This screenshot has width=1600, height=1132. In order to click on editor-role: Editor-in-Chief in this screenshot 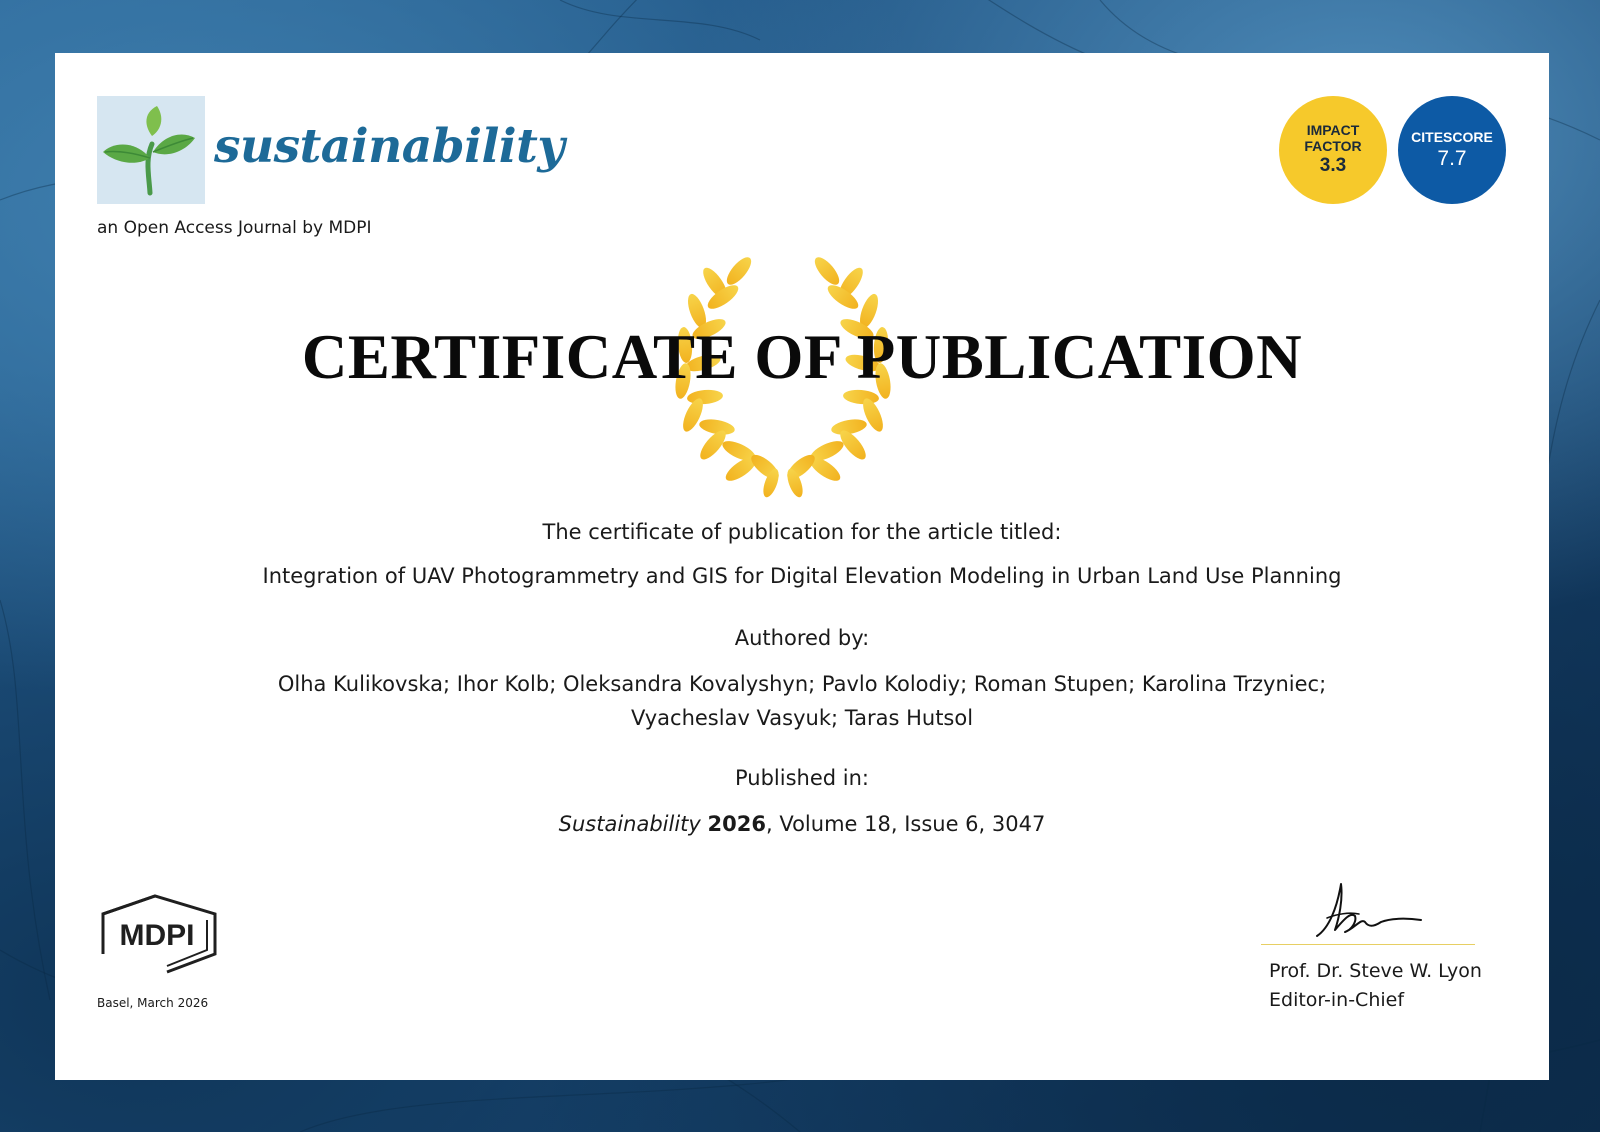, I will do `click(1337, 1000)`.